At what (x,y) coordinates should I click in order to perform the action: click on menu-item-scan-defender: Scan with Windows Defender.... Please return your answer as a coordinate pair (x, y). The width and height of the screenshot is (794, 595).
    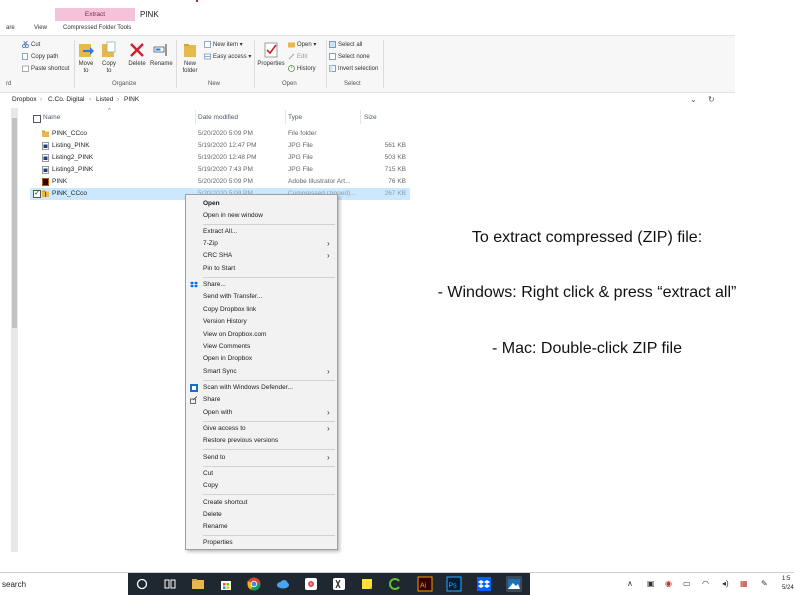
    Looking at the image, I should click on (248, 387).